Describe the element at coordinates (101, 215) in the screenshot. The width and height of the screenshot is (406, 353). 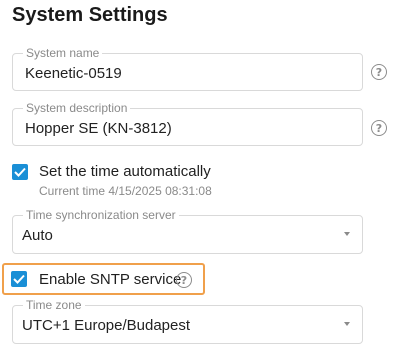
I see `time-server-label: Time synchronization server` at that location.